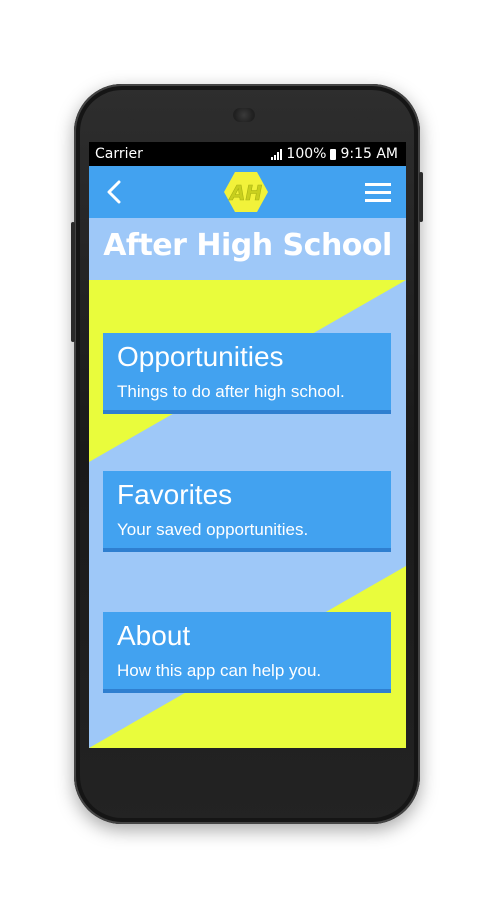 The width and height of the screenshot is (494, 908). I want to click on hamburger-menu-icon, so click(378, 192).